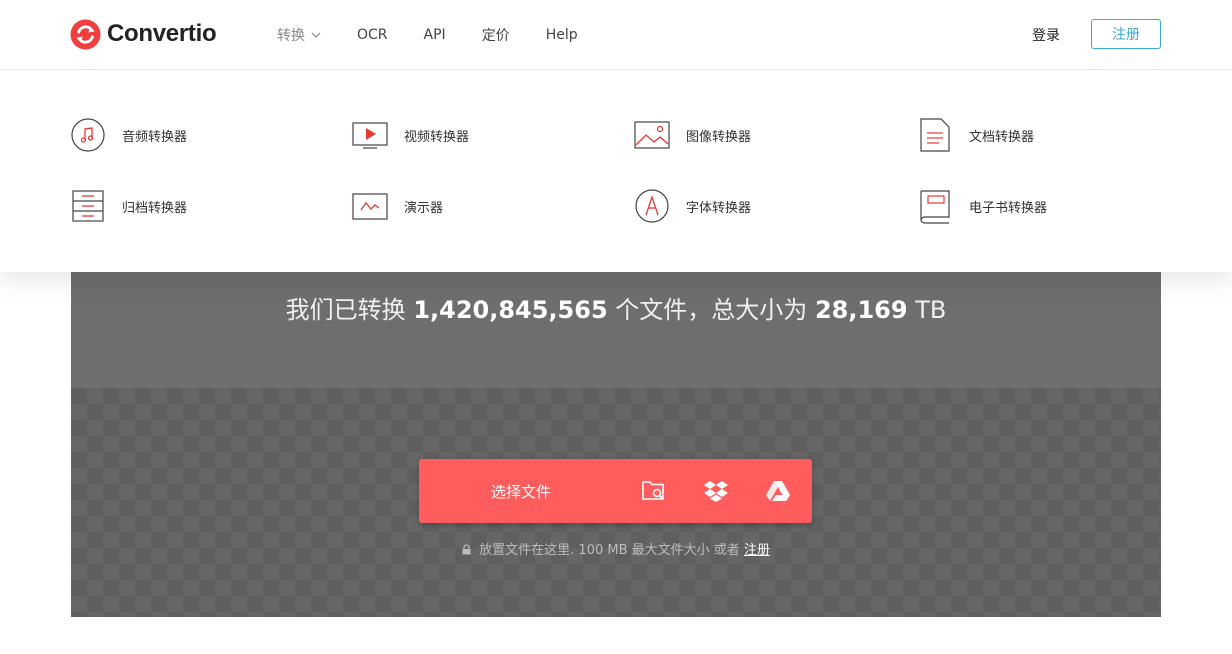  What do you see at coordinates (88, 206) in the screenshot?
I see `archive-icon` at bounding box center [88, 206].